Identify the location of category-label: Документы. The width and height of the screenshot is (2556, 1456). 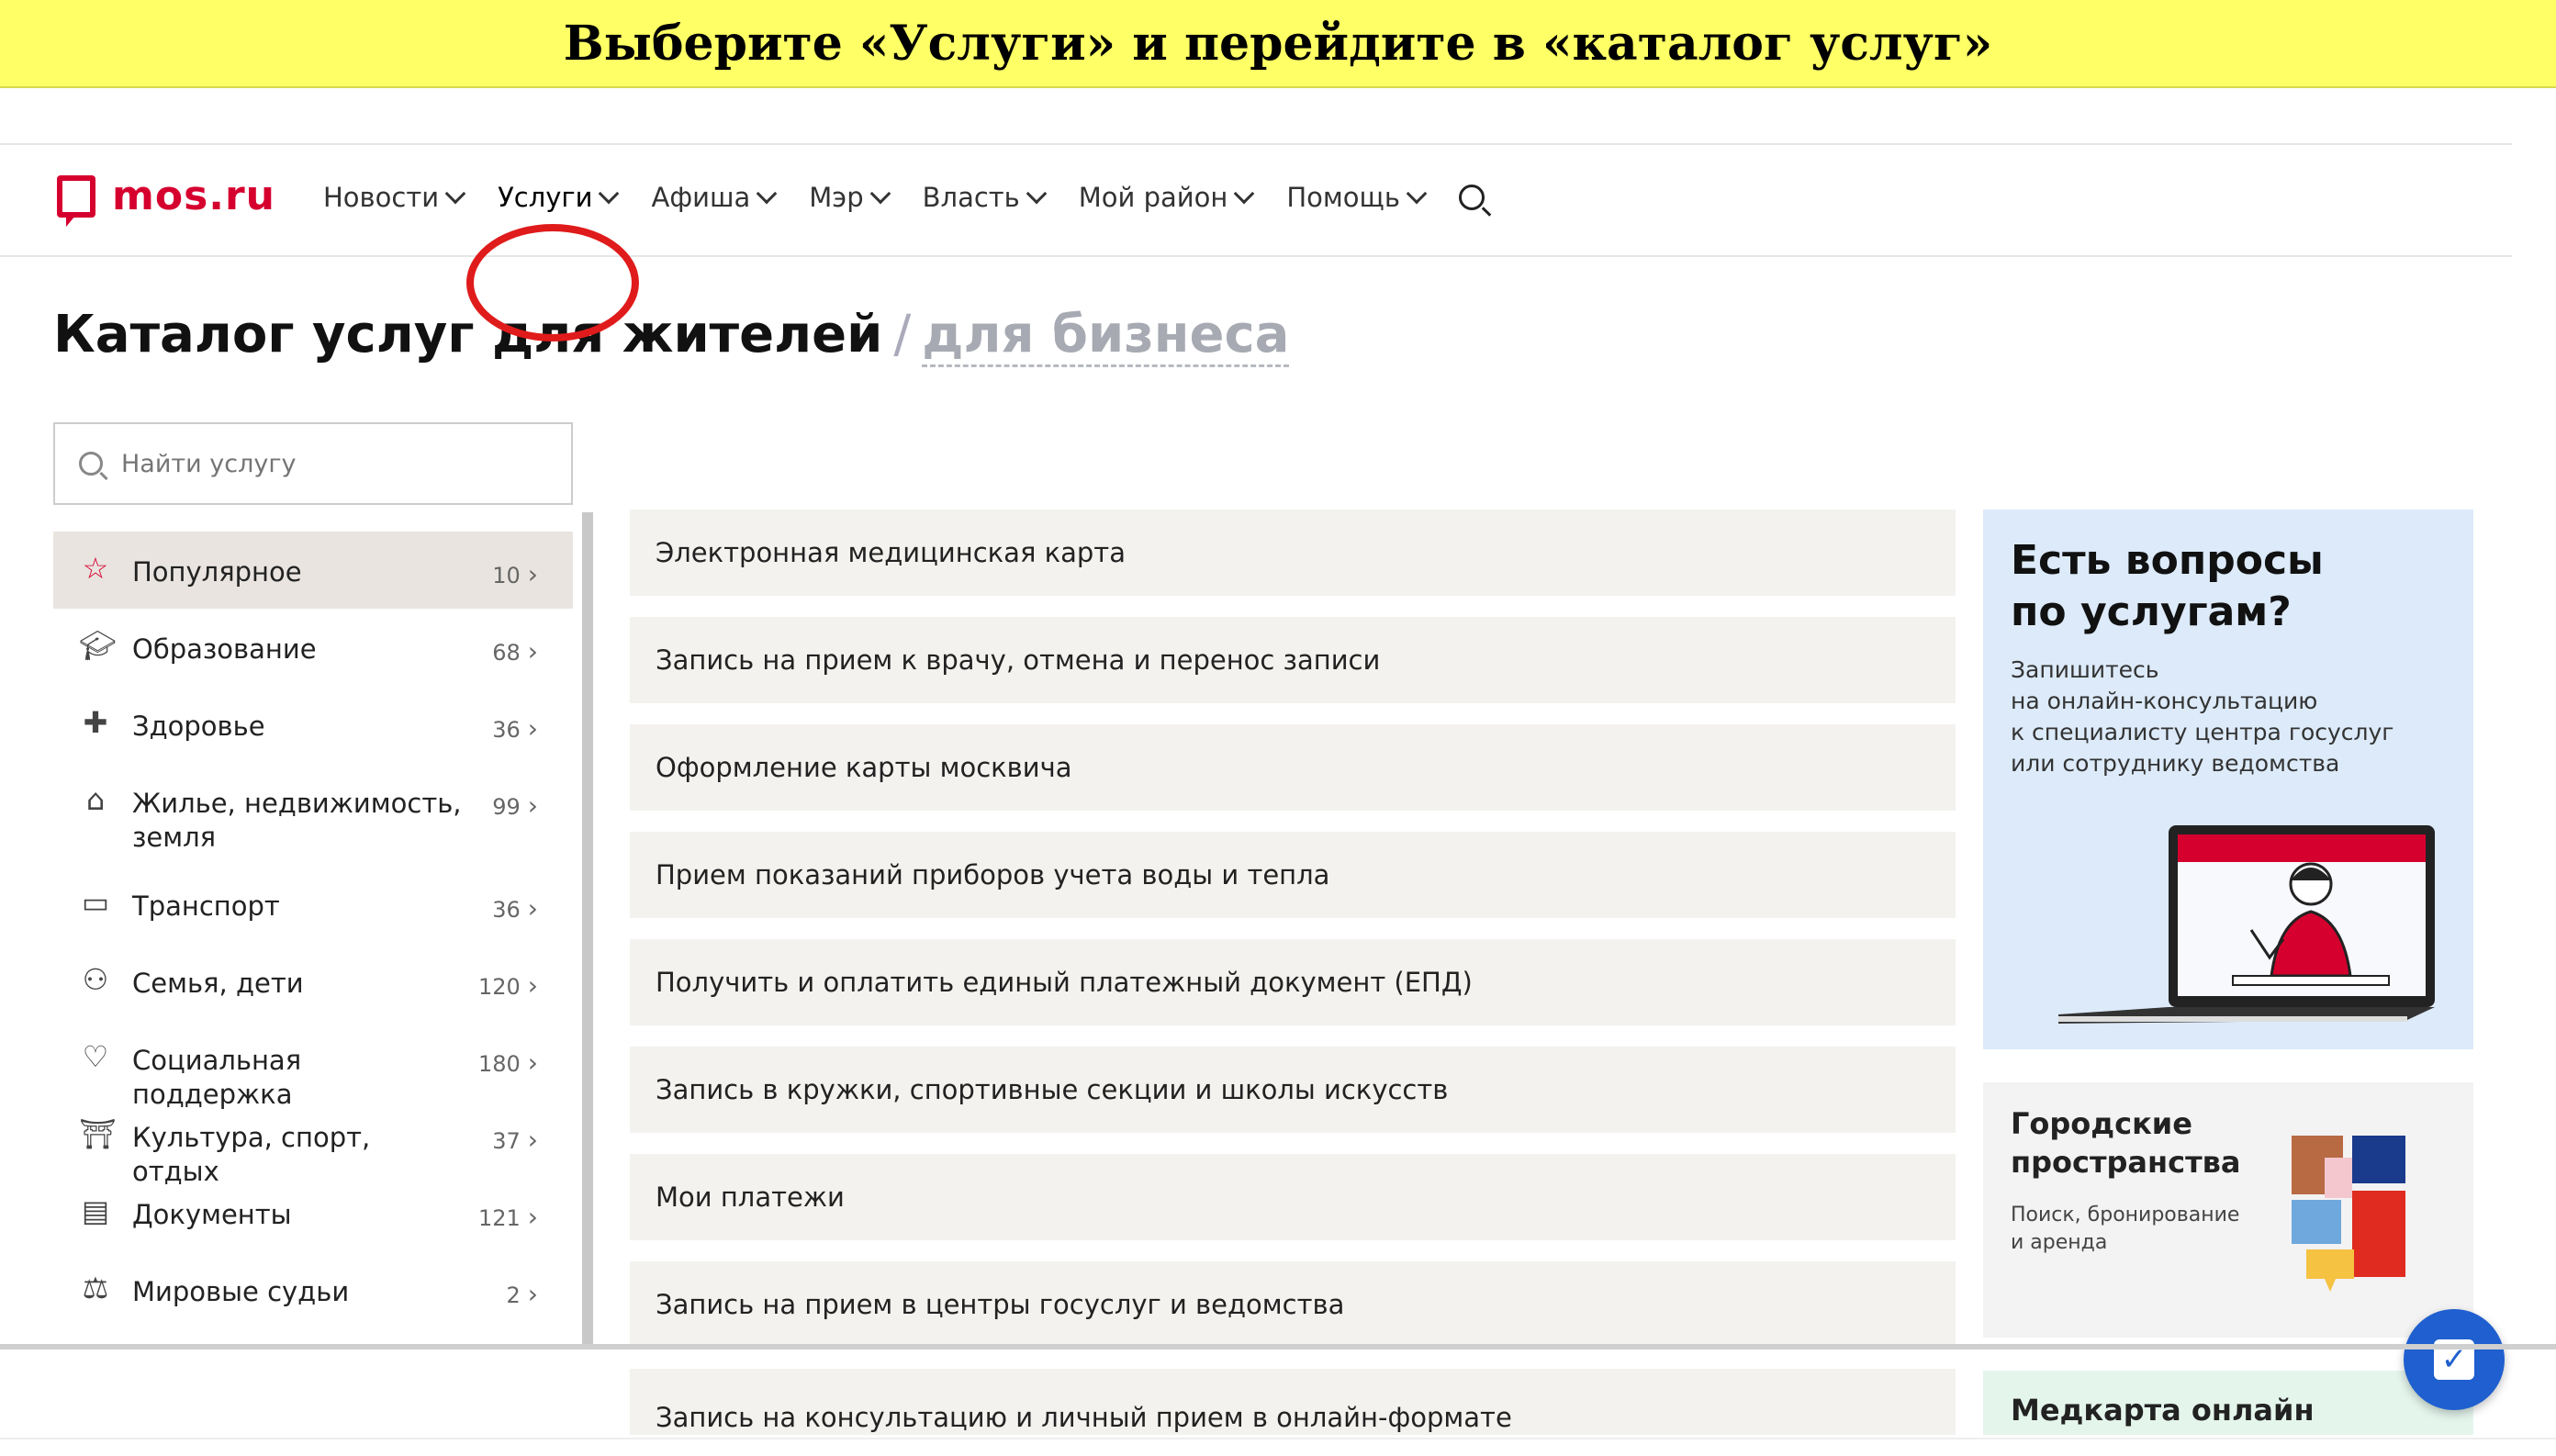
(212, 1214).